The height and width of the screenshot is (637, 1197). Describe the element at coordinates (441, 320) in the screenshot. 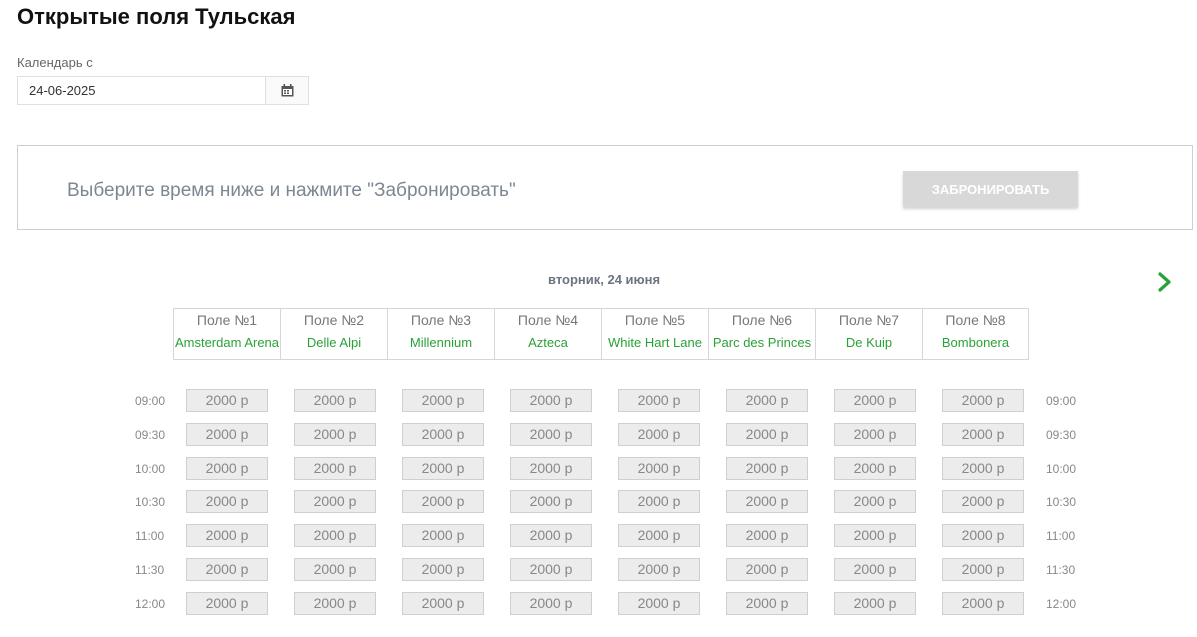

I see `field-number: Поле №3` at that location.